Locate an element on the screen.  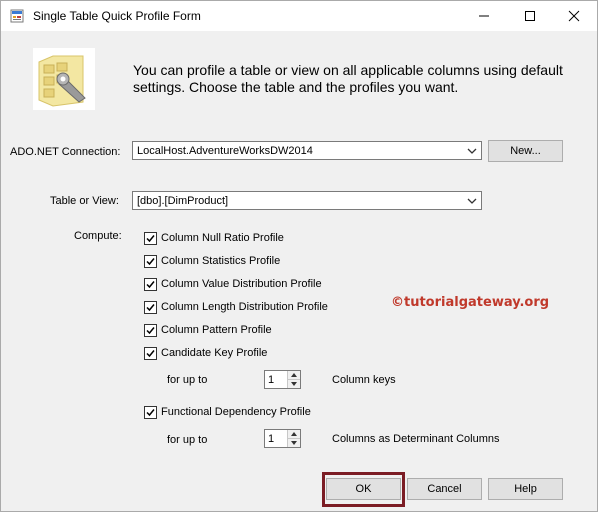
profile-checkbox-label: Candidate Key Profile is located at coordinates (214, 353).